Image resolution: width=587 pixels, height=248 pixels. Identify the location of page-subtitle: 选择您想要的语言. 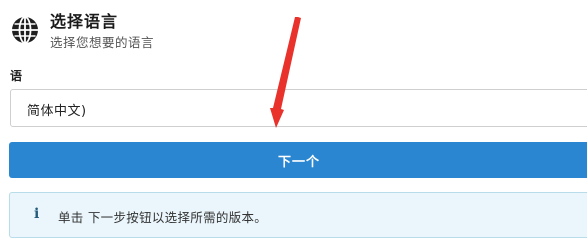
(102, 42).